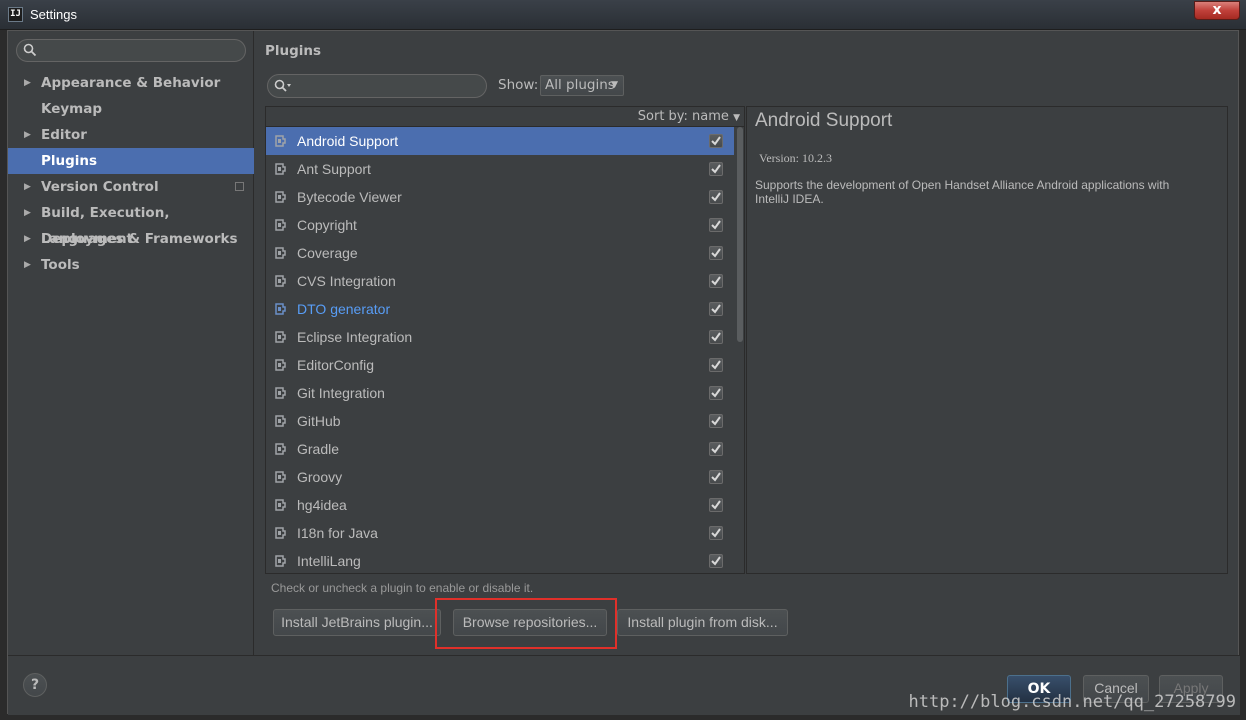 This screenshot has width=1246, height=720. I want to click on show-filter-value: All plugins, so click(580, 85).